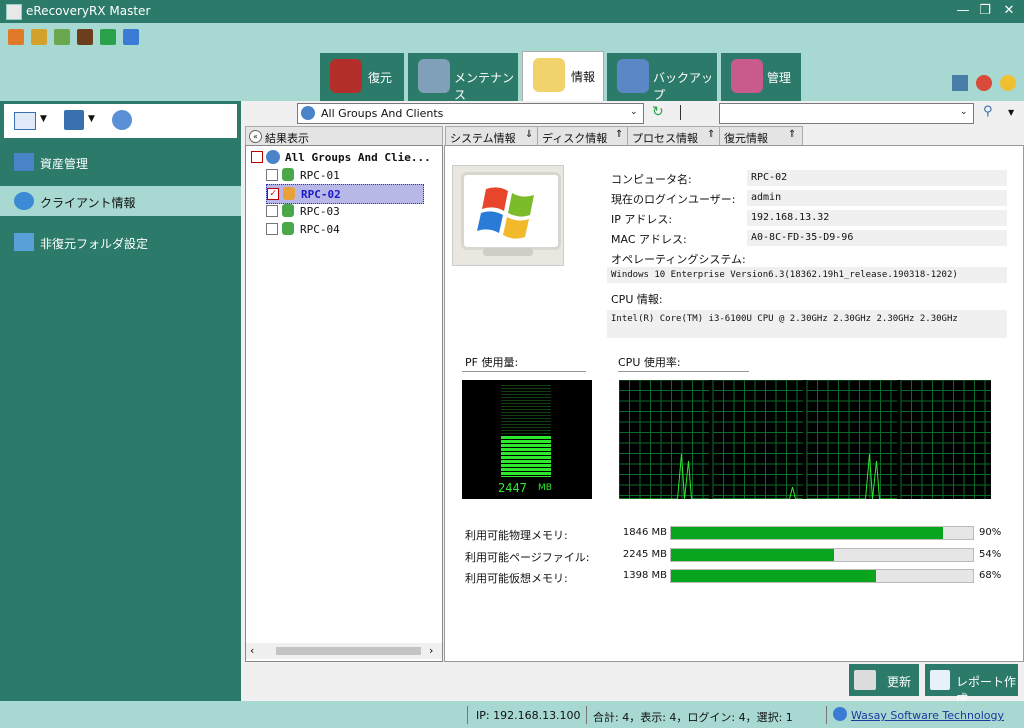 This screenshot has width=1024, height=728. Describe the element at coordinates (663, 439) in the screenshot. I see `cpu-core-1-graph` at that location.